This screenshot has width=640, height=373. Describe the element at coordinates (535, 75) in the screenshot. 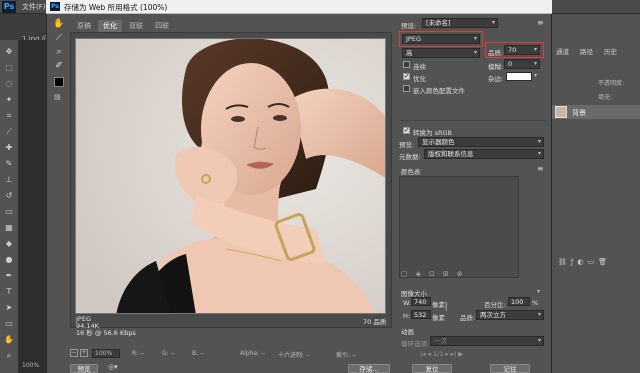

I see `matte-dropdown-icon: ▾` at that location.